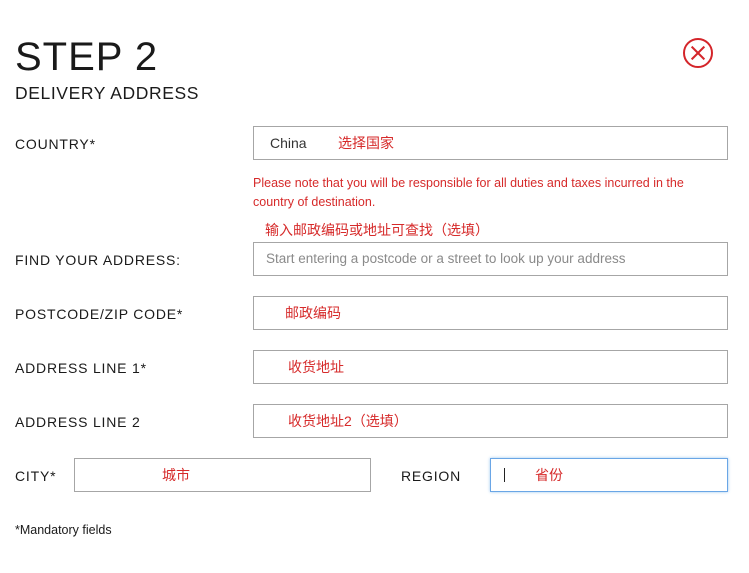 The height and width of the screenshot is (573, 749). I want to click on address-line-2-label: ADDRESS LINE 2, so click(78, 422).